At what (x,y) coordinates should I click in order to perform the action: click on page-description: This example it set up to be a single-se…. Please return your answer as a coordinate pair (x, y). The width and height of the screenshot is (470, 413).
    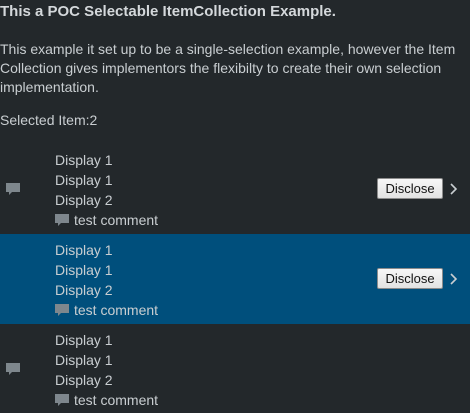
    Looking at the image, I should click on (228, 68).